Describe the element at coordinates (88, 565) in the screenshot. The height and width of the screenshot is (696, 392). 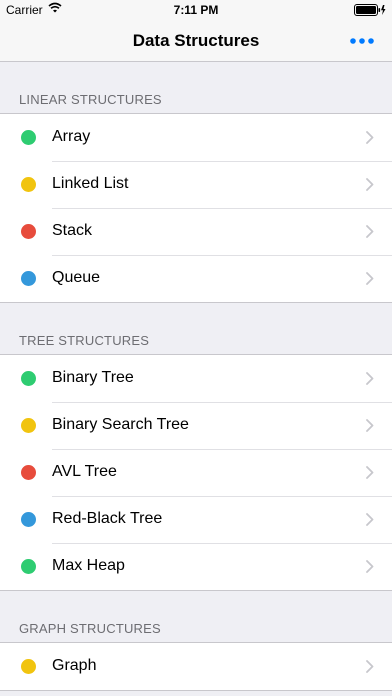
I see `list-item-label: Max Heap` at that location.